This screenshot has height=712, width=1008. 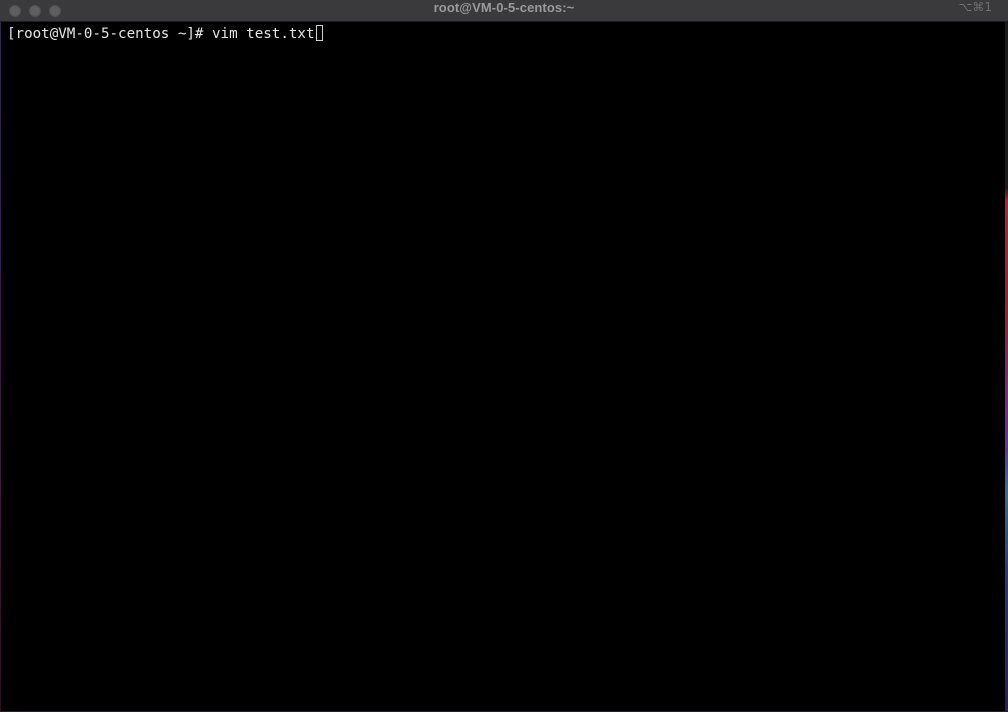 I want to click on window-shortcut-label: ⌥⌘1, so click(x=975, y=7).